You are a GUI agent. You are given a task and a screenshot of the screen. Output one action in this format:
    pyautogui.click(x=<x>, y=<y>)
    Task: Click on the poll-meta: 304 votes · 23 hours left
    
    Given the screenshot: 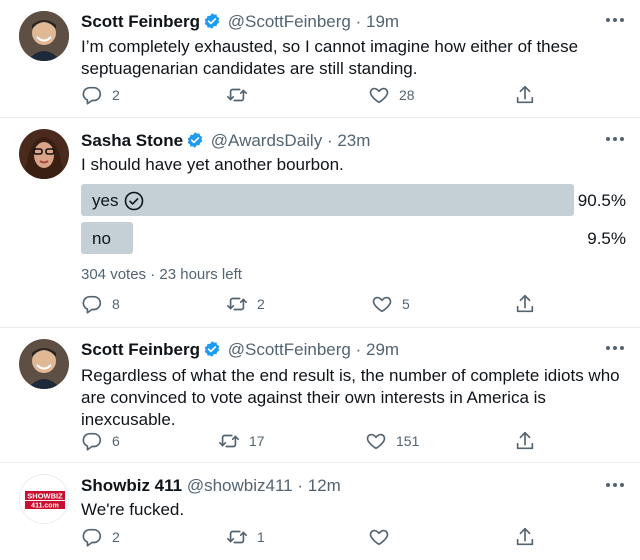 What is the action you would take?
    pyautogui.click(x=161, y=274)
    